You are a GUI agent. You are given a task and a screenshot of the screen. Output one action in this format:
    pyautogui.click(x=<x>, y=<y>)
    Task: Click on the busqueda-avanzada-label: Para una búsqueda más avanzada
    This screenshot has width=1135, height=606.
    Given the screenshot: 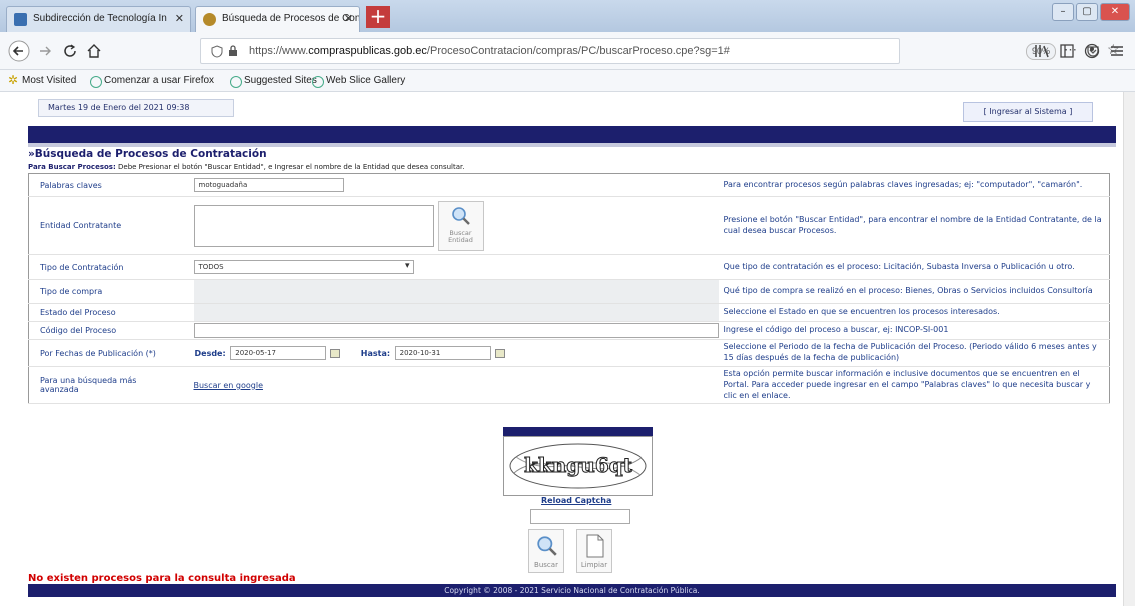 What is the action you would take?
    pyautogui.click(x=111, y=385)
    